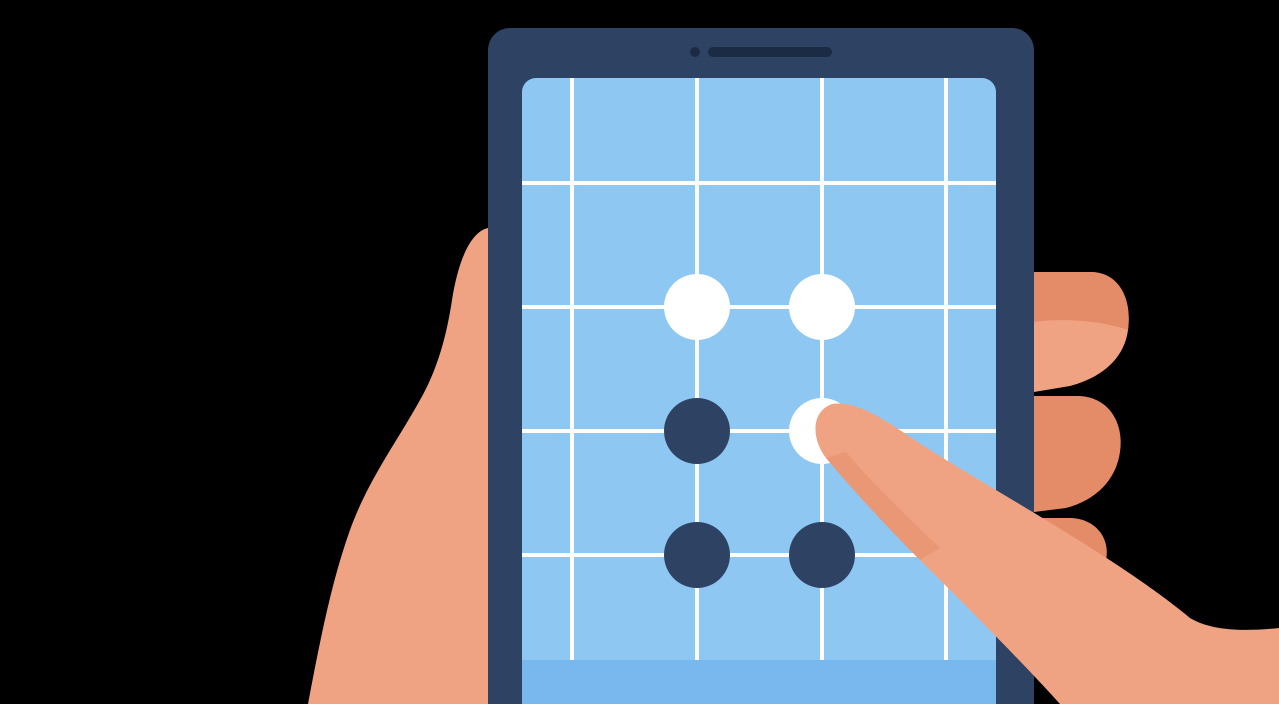 This screenshot has width=1279, height=704. What do you see at coordinates (759, 682) in the screenshot?
I see `screen-bottom-panel` at bounding box center [759, 682].